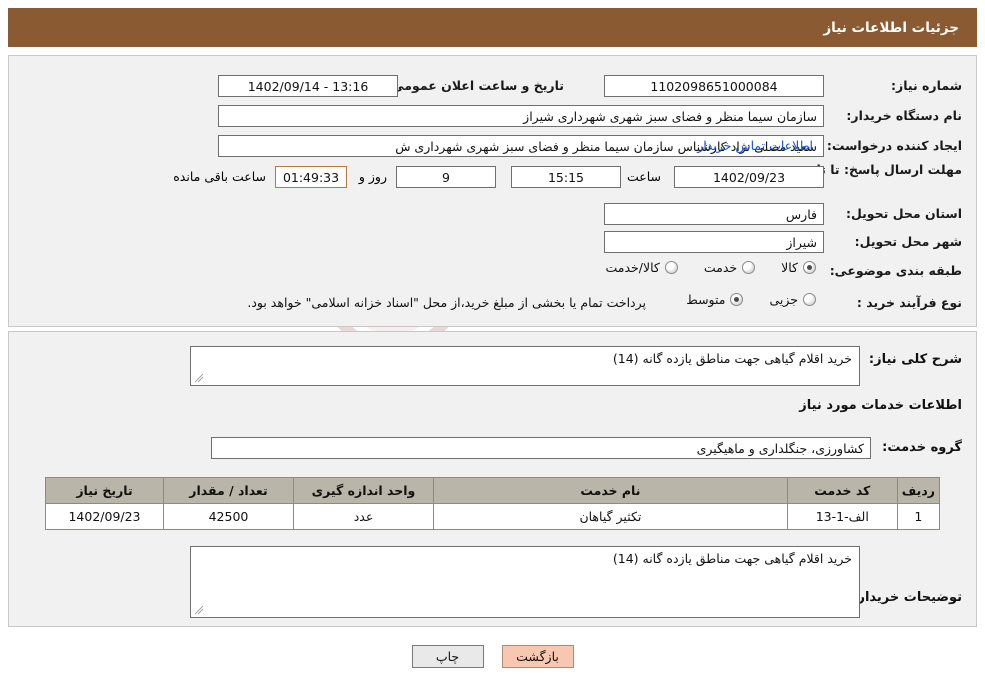  Describe the element at coordinates (904, 115) in the screenshot. I see `buyer-org-label: نام دستگاه خریدار:` at that location.